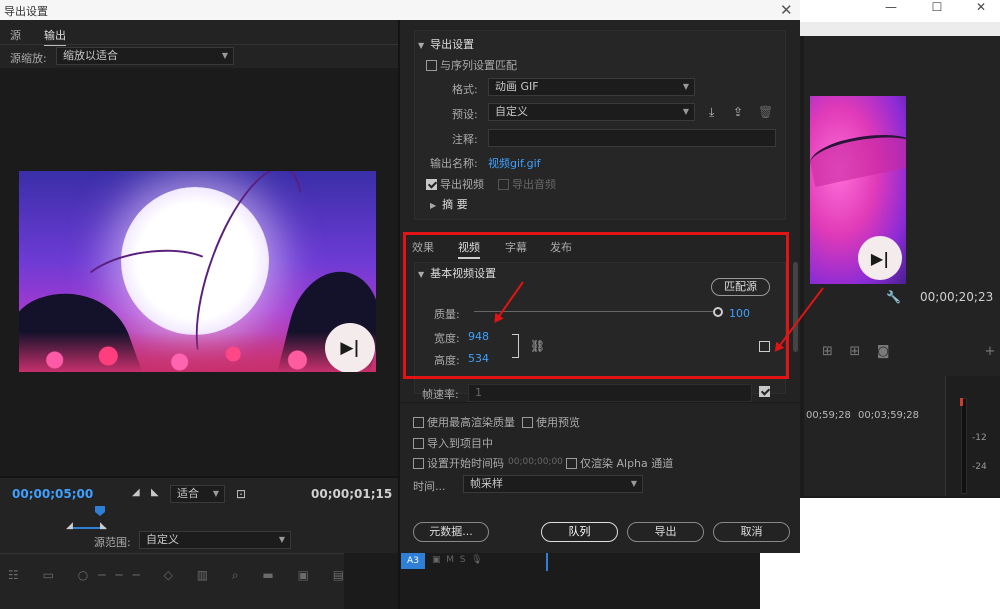 The image size is (1000, 609). What do you see at coordinates (828, 415) in the screenshot?
I see `background-ruler-time-a: 00;59;28` at bounding box center [828, 415].